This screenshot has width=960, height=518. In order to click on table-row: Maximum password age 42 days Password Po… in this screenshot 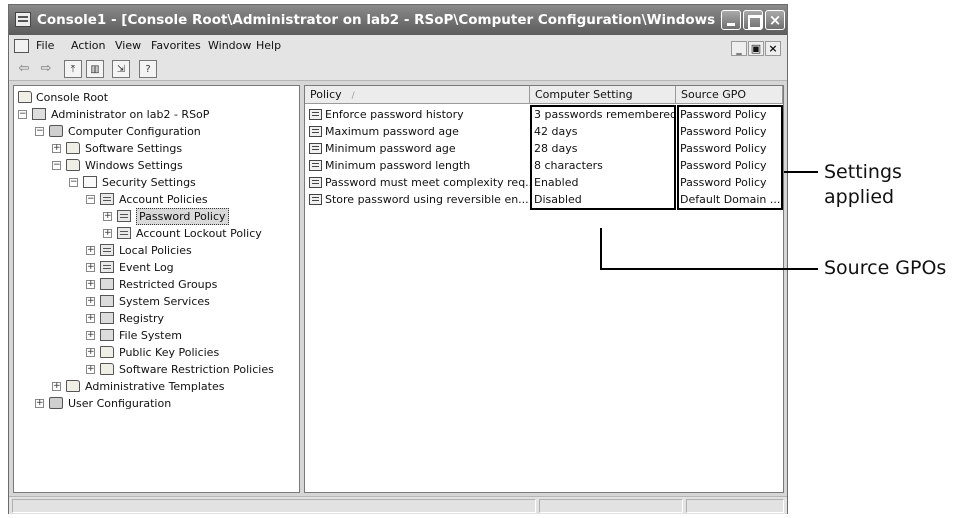, I will do `click(544, 131)`.